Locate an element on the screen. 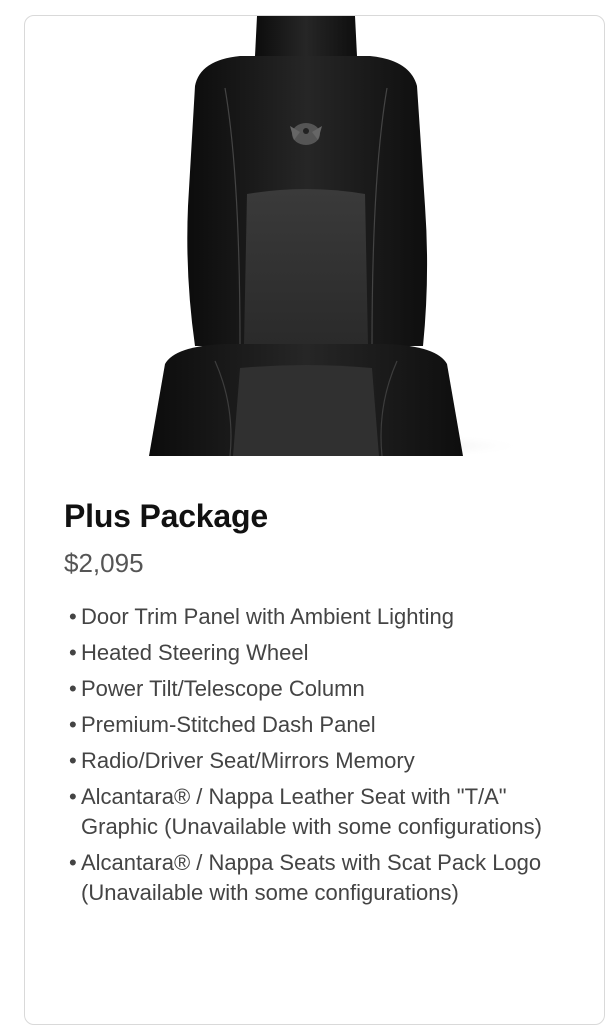 This screenshot has width=616, height=1025. feature-text: Heated Steering Wheel is located at coordinates (195, 652).